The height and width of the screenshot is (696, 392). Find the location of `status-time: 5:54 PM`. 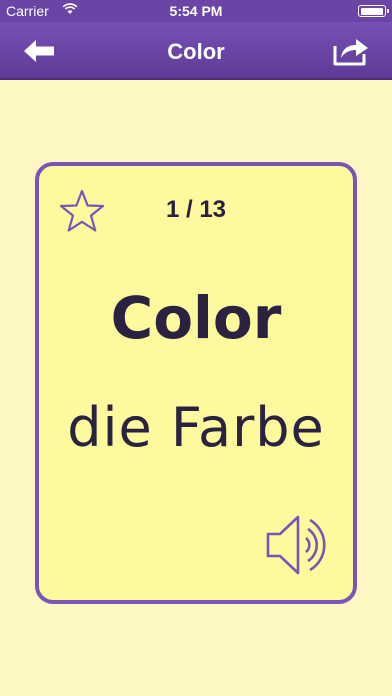

status-time: 5:54 PM is located at coordinates (196, 11).